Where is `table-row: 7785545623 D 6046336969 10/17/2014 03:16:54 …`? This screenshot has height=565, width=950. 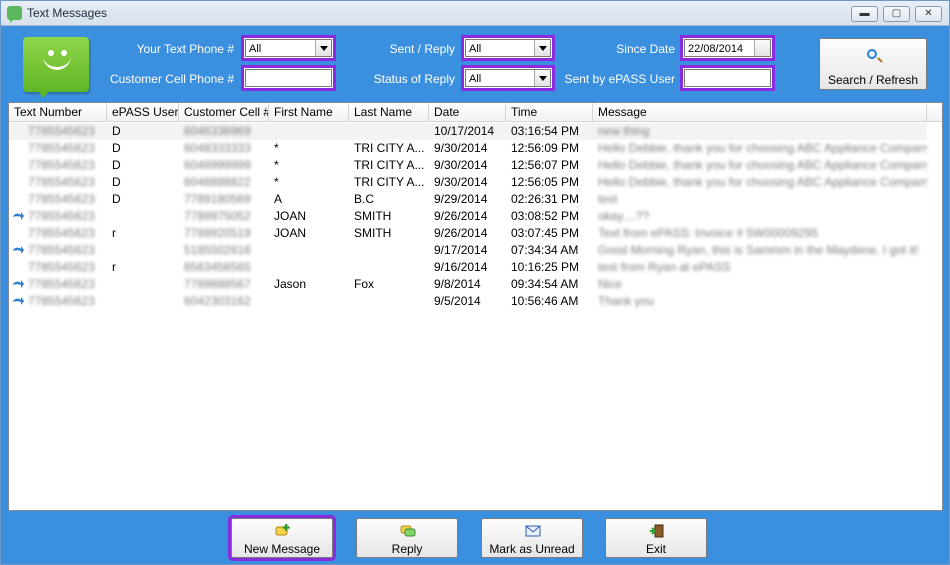 table-row: 7785545623 D 6046336969 10/17/2014 03:16:54 … is located at coordinates (468, 131).